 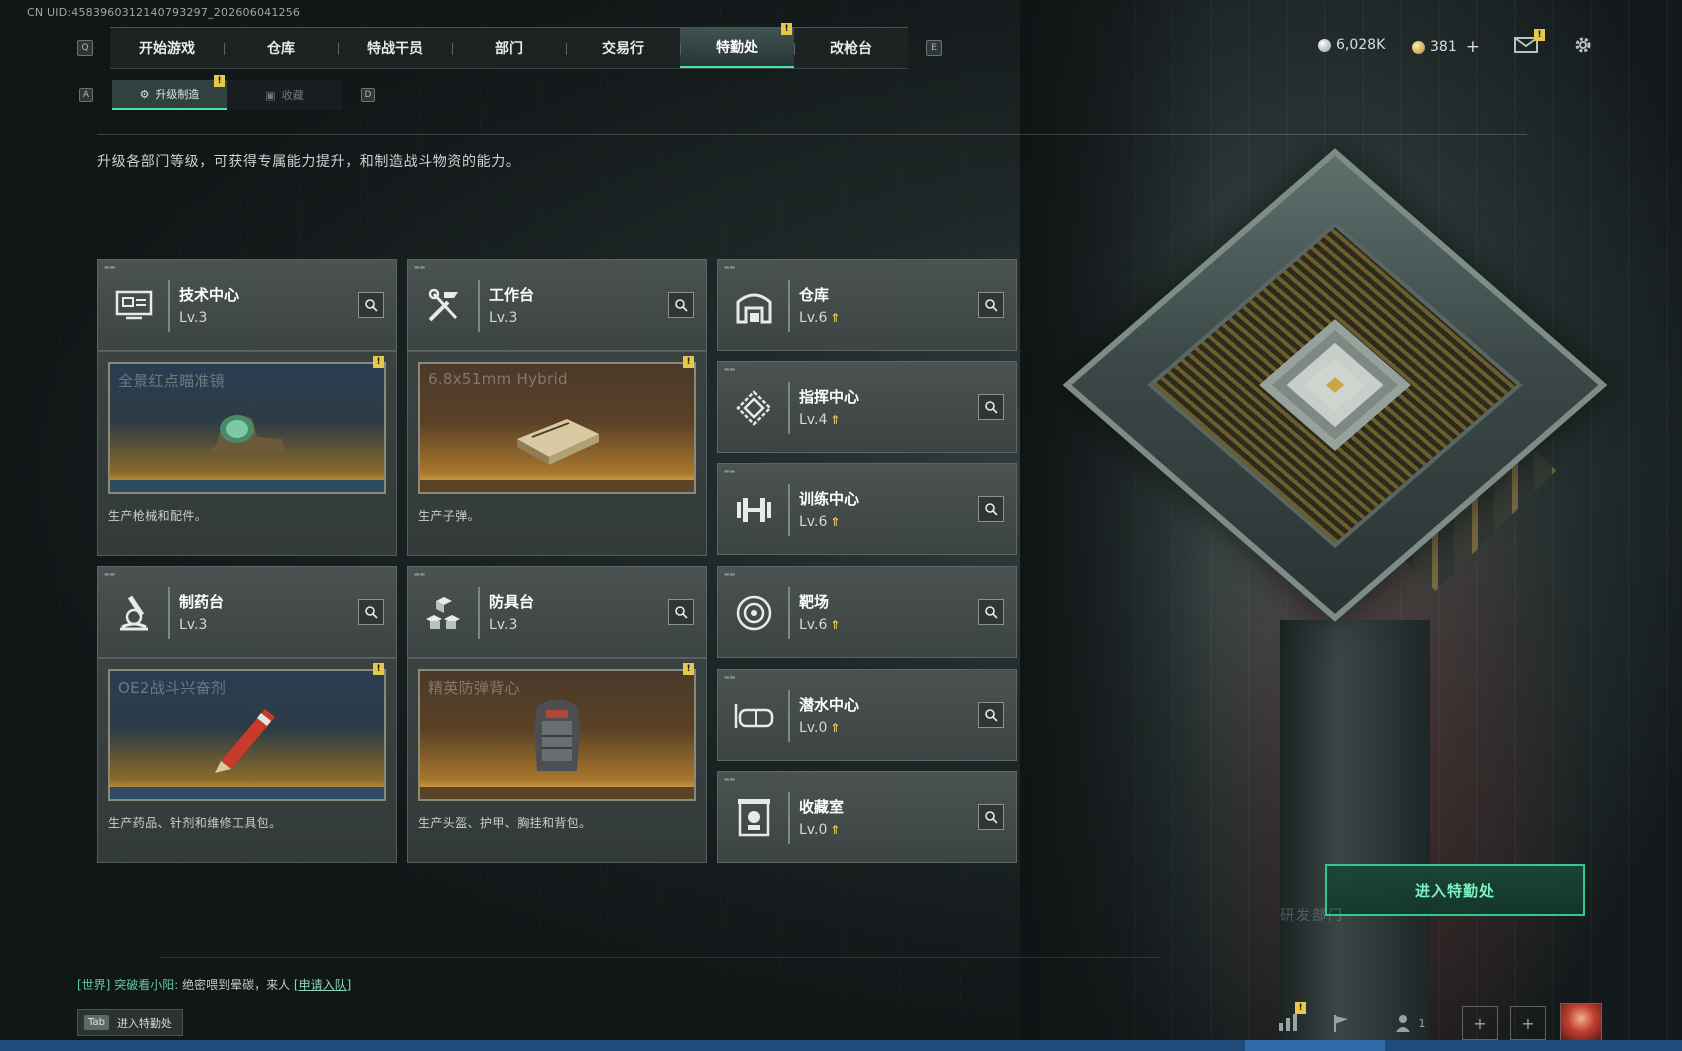 I want to click on add-slot-button-2: +, so click(x=1528, y=1023).